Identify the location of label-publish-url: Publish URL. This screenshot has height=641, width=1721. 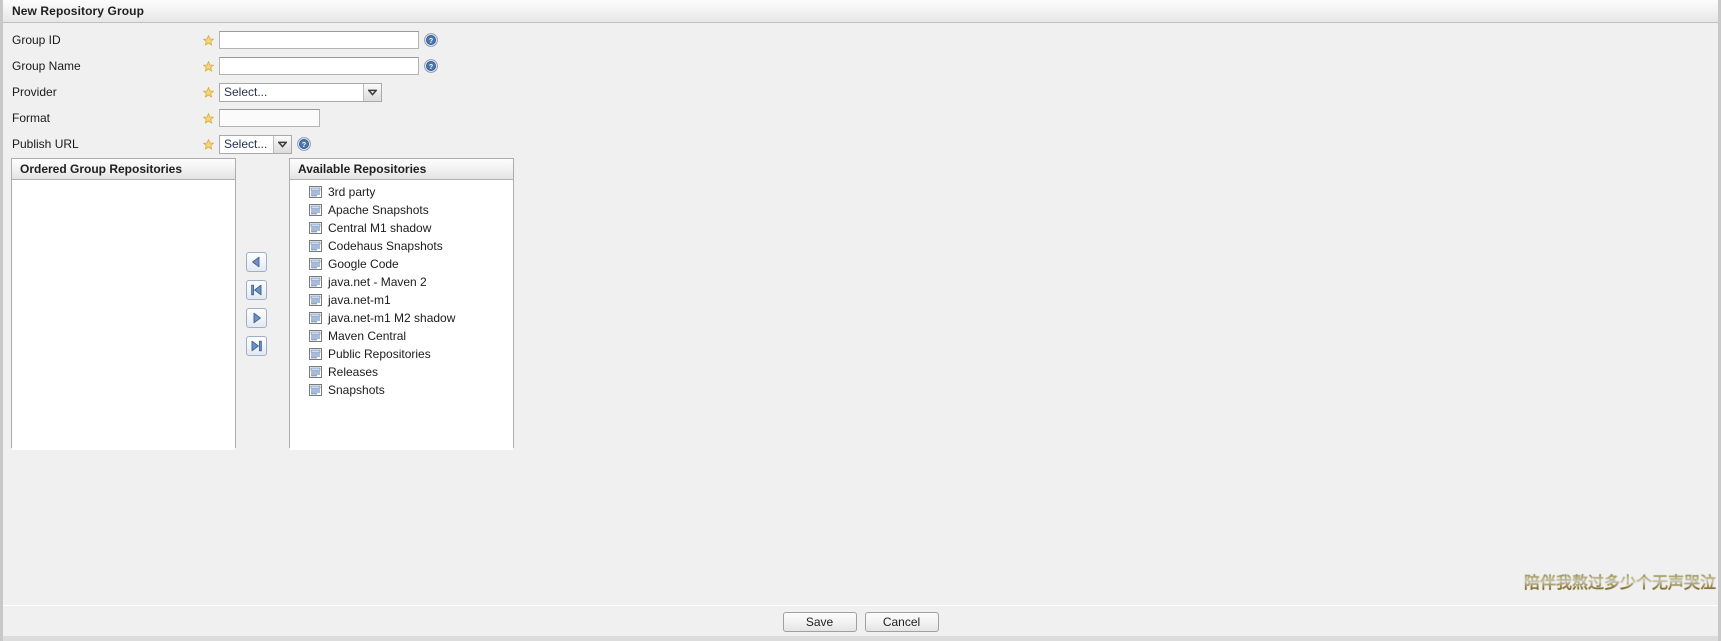
(45, 144).